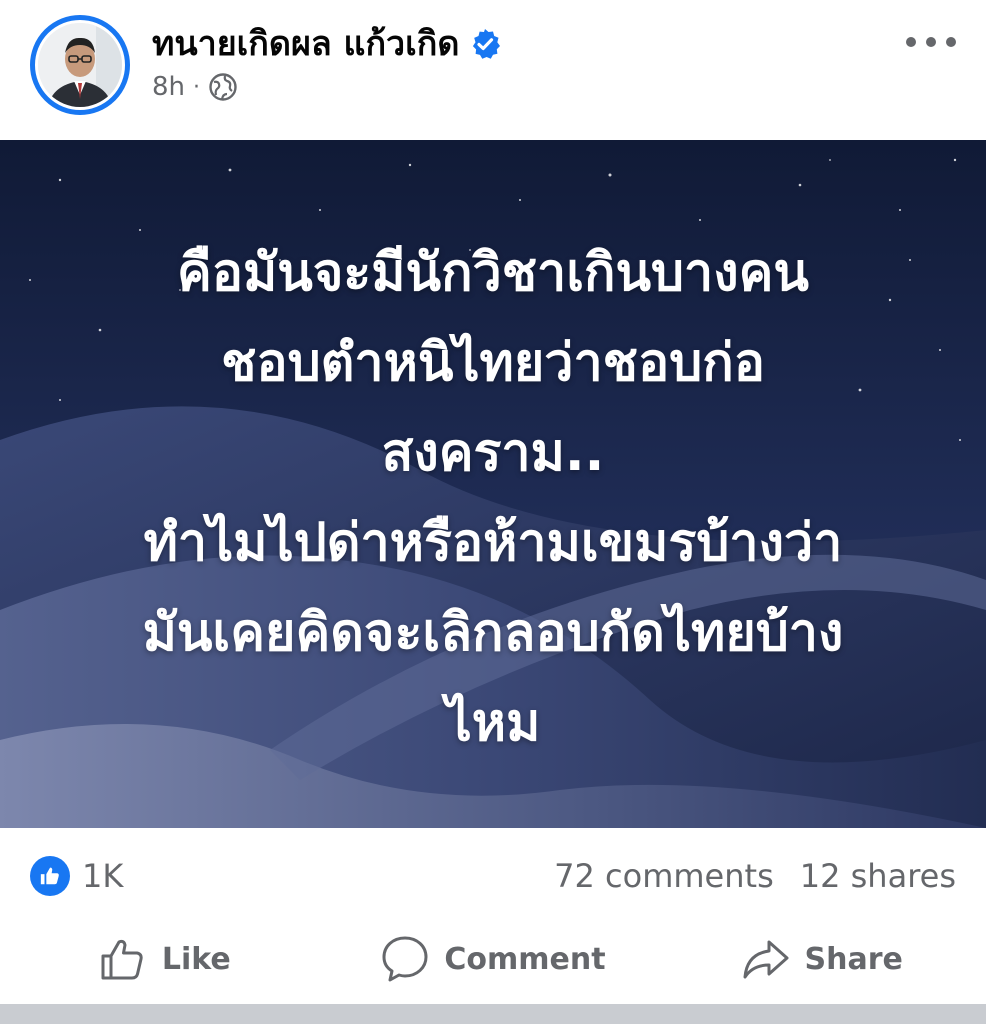 The image size is (986, 1024). Describe the element at coordinates (122, 959) in the screenshot. I see `thumbs-up-icon` at that location.